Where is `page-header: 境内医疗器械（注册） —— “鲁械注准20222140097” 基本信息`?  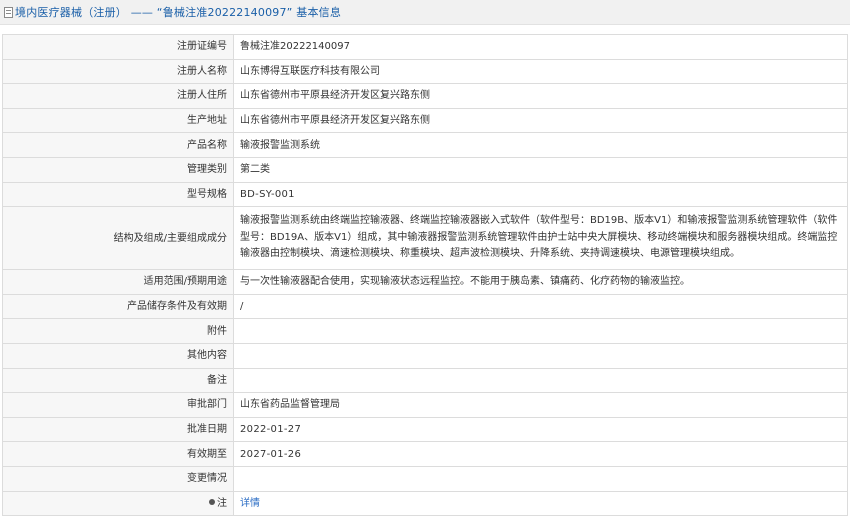
page-header: 境内医疗器械（注册） —— “鲁械注准20222140097” 基本信息 is located at coordinates (425, 12).